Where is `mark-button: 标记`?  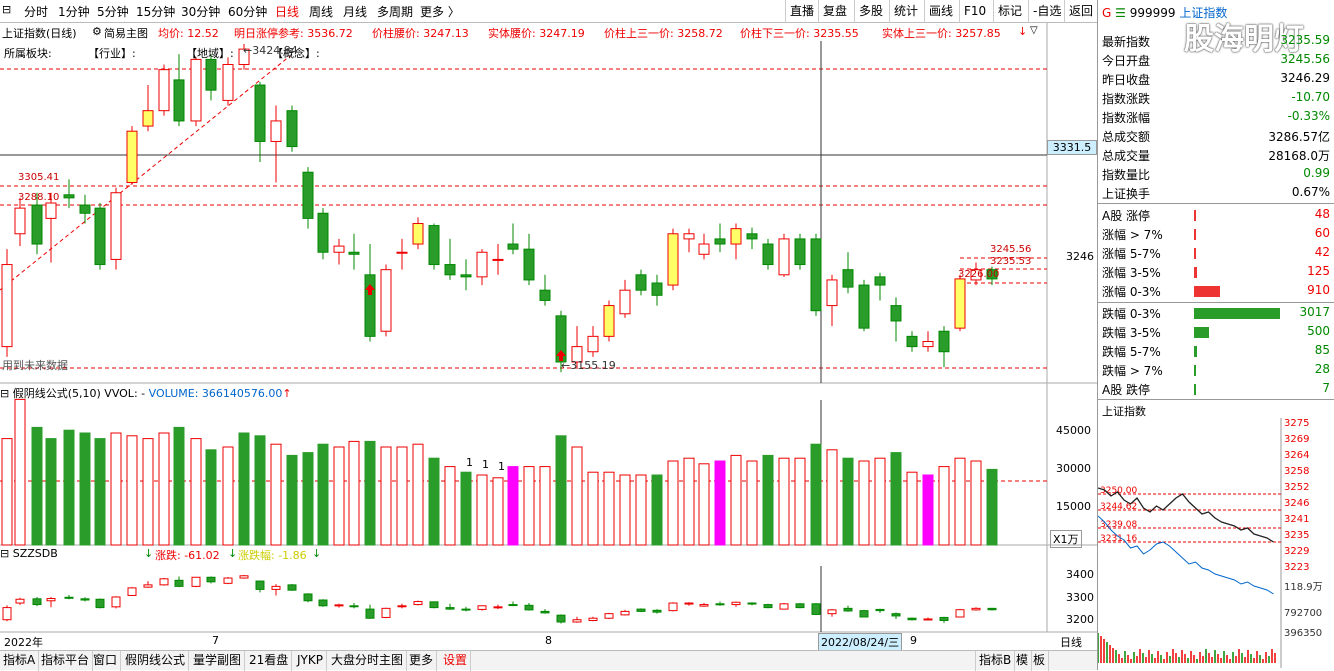
mark-button: 标记 is located at coordinates (1009, 11).